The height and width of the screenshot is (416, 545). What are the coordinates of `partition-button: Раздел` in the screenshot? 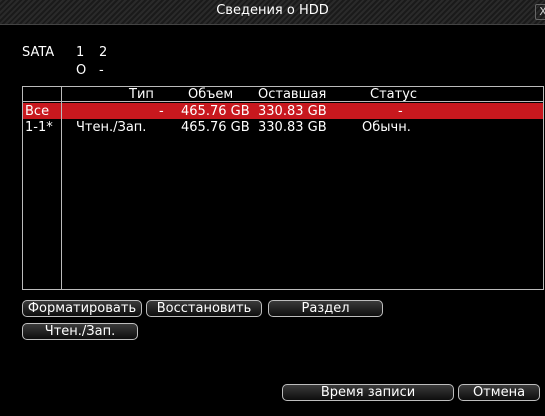 It's located at (325, 308).